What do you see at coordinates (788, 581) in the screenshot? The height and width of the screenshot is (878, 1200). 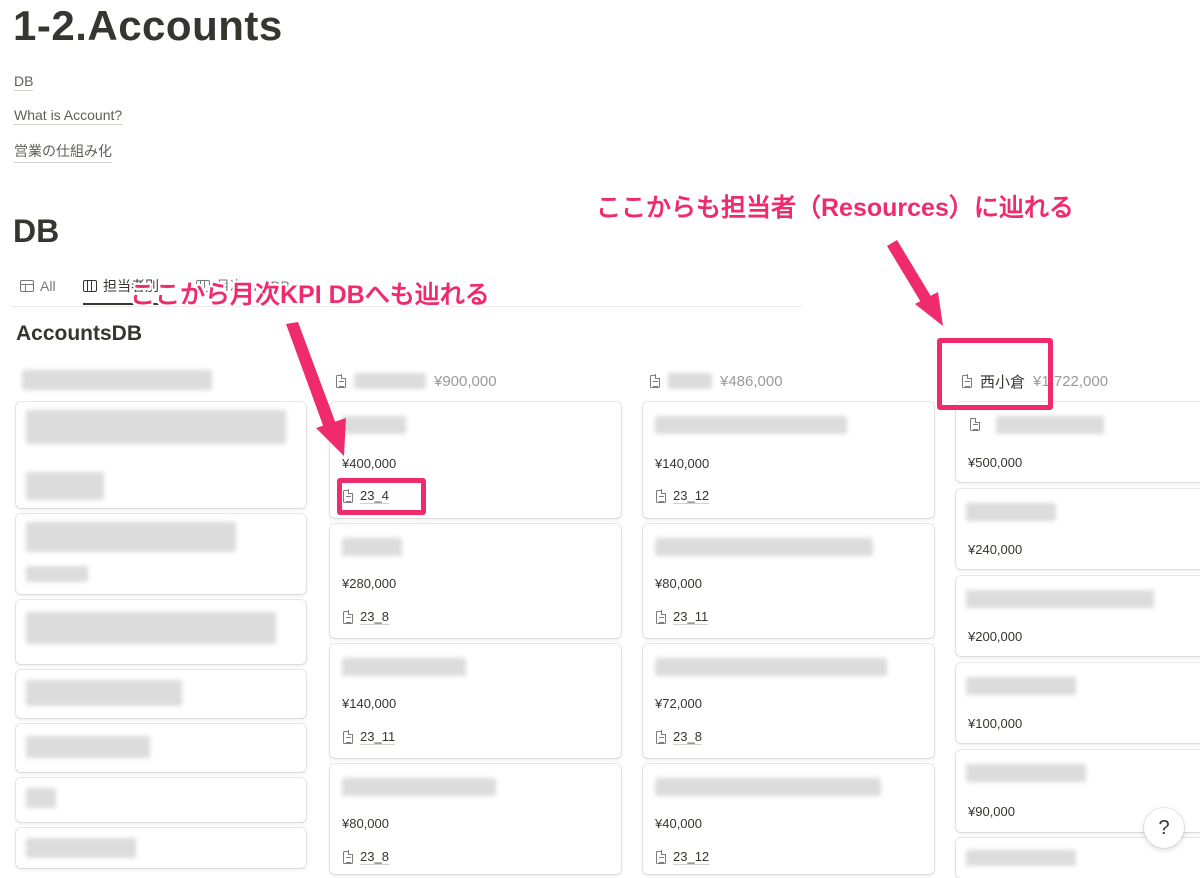 I see `account-card: ¥80,000 23_11` at bounding box center [788, 581].